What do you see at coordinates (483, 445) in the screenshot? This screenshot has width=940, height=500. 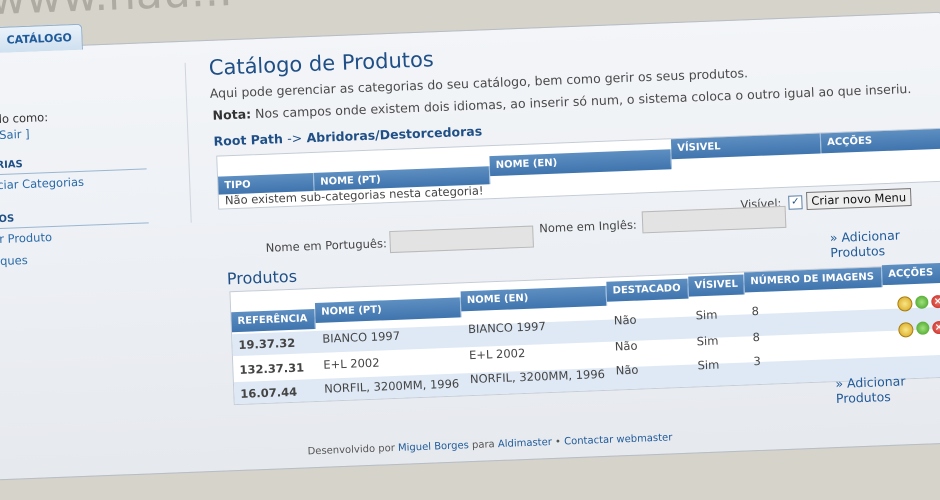 I see `footer-for: para` at bounding box center [483, 445].